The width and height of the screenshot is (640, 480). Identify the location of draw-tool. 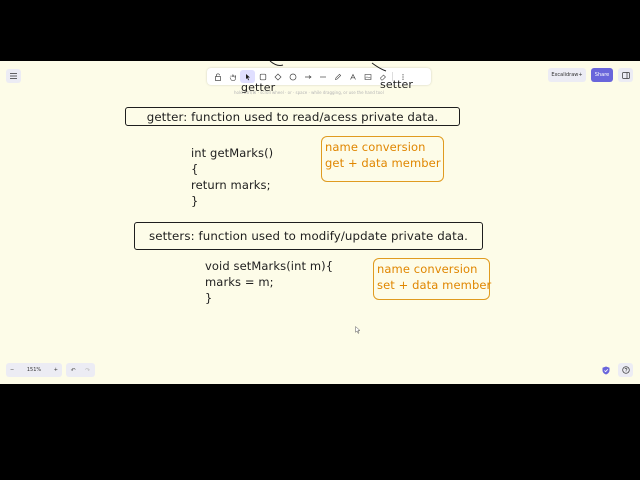
(337, 76).